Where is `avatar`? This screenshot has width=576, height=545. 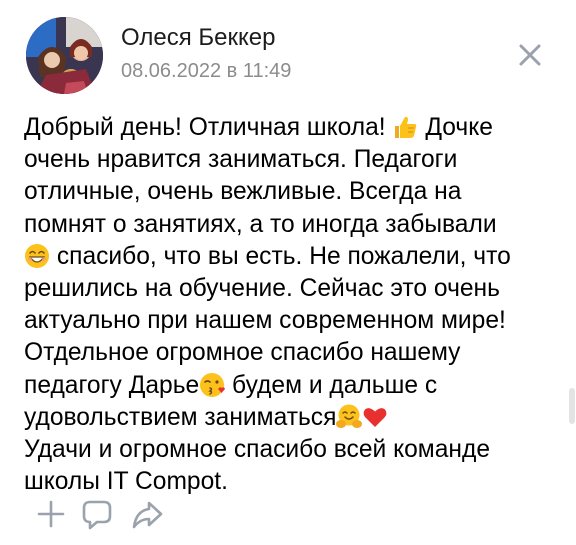 avatar is located at coordinates (64, 55).